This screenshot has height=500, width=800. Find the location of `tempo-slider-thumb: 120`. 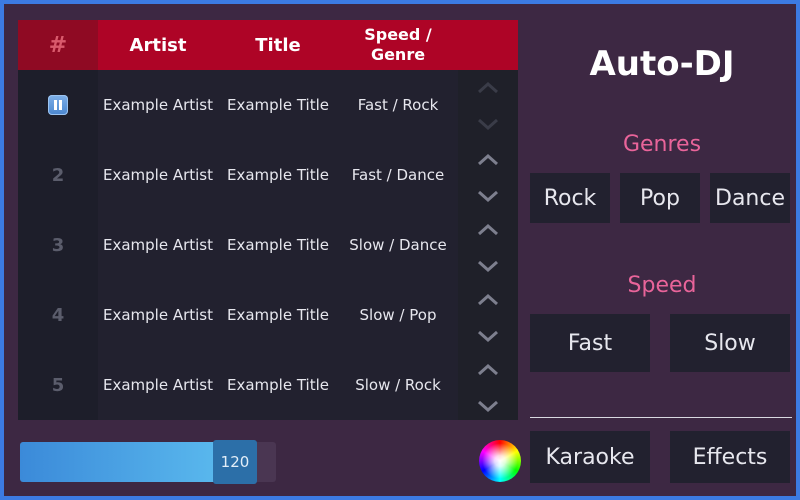

tempo-slider-thumb: 120 is located at coordinates (235, 462).